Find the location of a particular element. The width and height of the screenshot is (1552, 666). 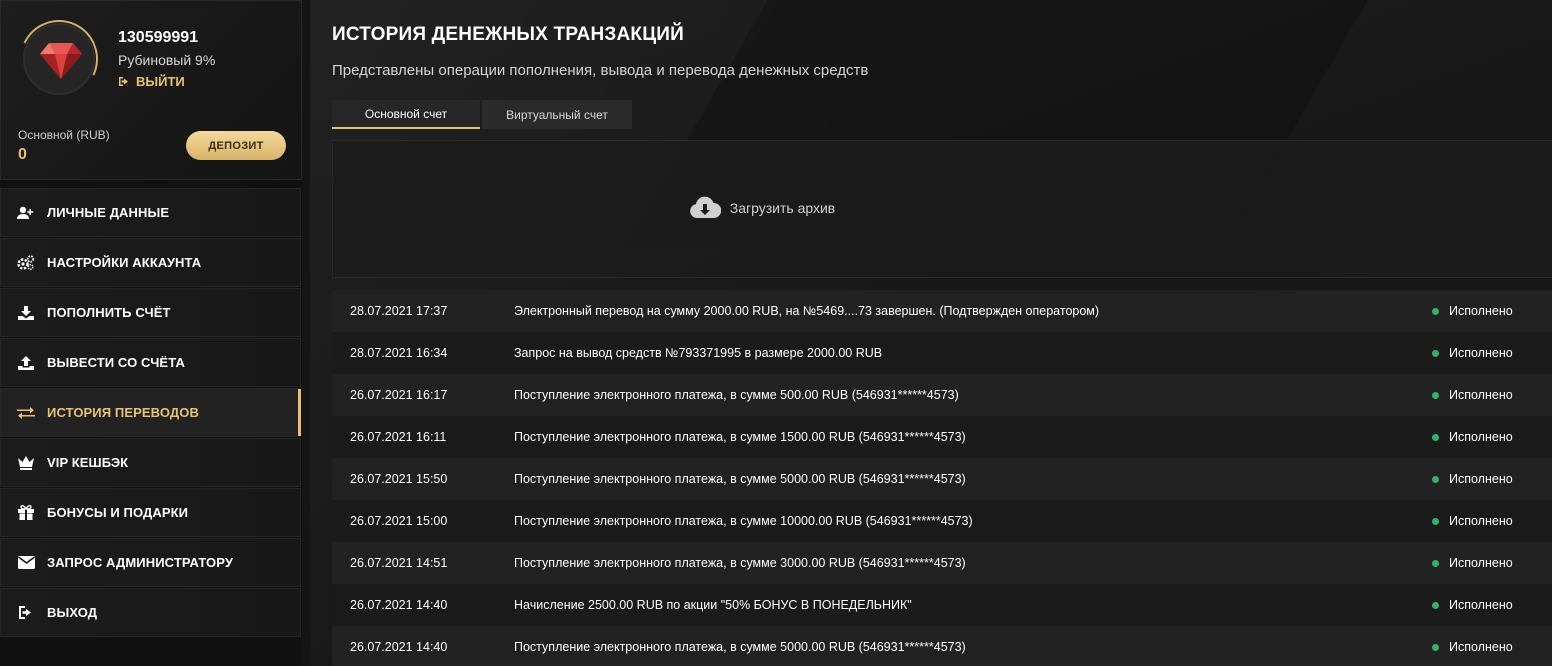

balance-value: 0 is located at coordinates (22, 154).